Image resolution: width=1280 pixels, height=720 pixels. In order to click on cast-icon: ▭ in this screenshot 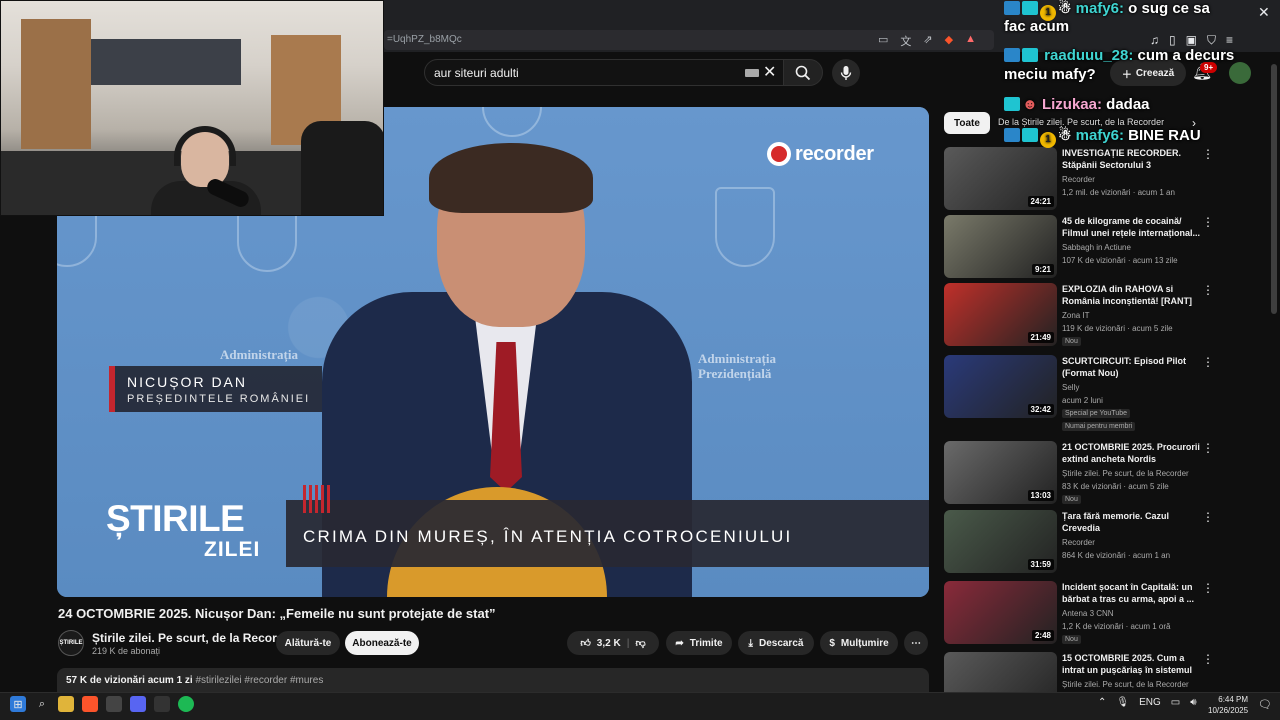, I will do `click(883, 41)`.